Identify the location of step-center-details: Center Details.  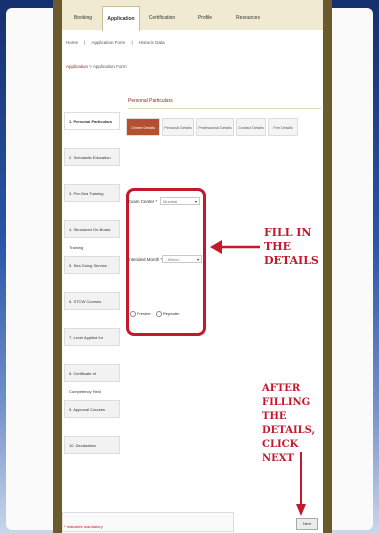
(143, 127).